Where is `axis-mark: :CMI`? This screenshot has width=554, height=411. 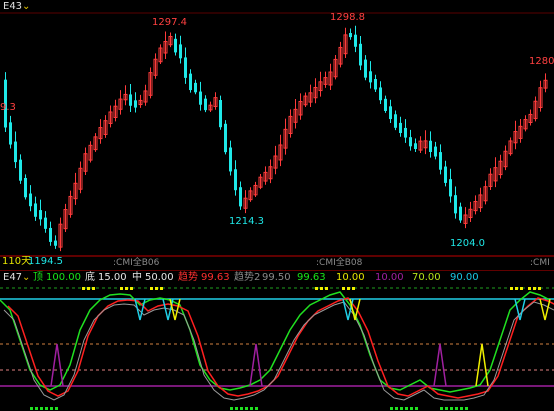 axis-mark: :CMI is located at coordinates (540, 263).